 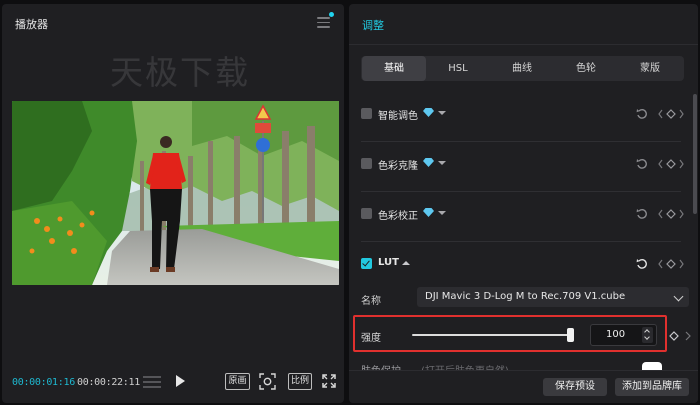 What do you see at coordinates (465, 366) in the screenshot?
I see `skin-protect-hint: (打开后肤色更自然)` at bounding box center [465, 366].